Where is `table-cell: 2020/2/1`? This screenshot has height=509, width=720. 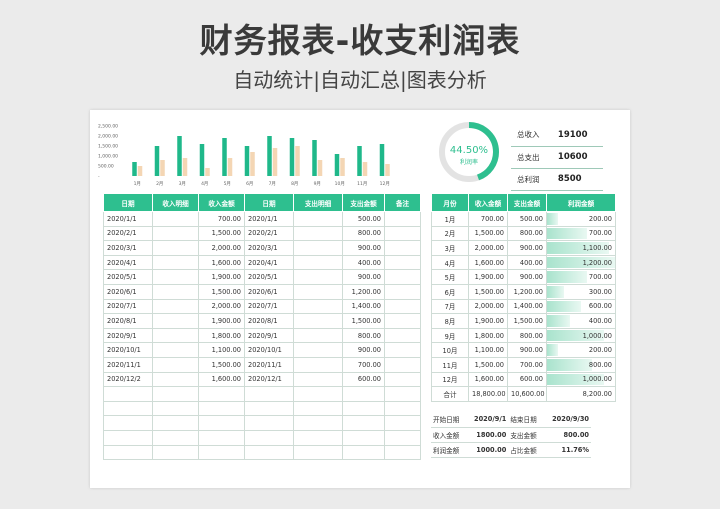 table-cell: 2020/2/1 is located at coordinates (128, 233).